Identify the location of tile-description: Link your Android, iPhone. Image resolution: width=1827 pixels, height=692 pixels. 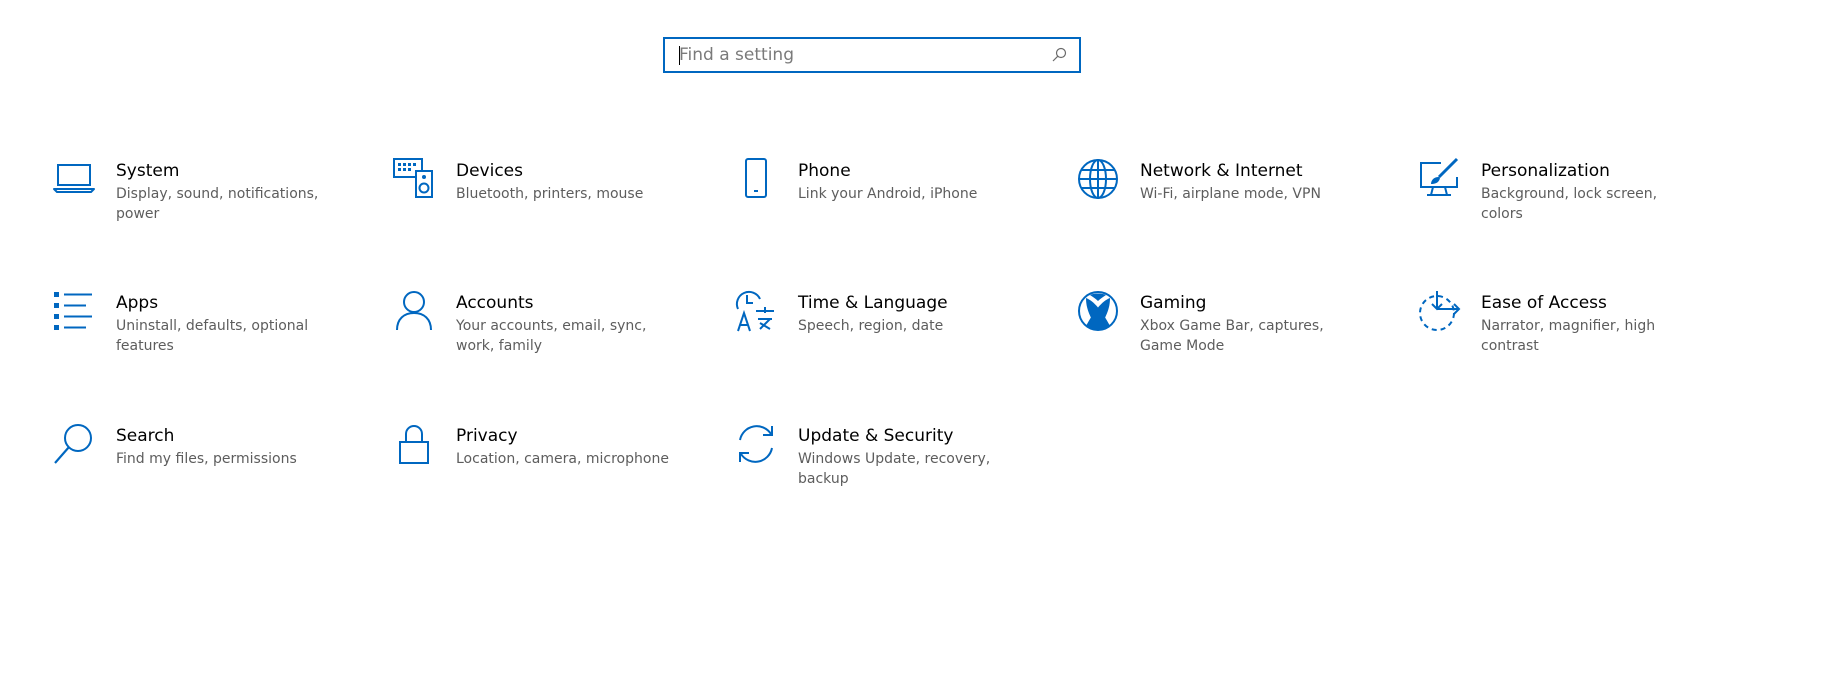
(888, 194).